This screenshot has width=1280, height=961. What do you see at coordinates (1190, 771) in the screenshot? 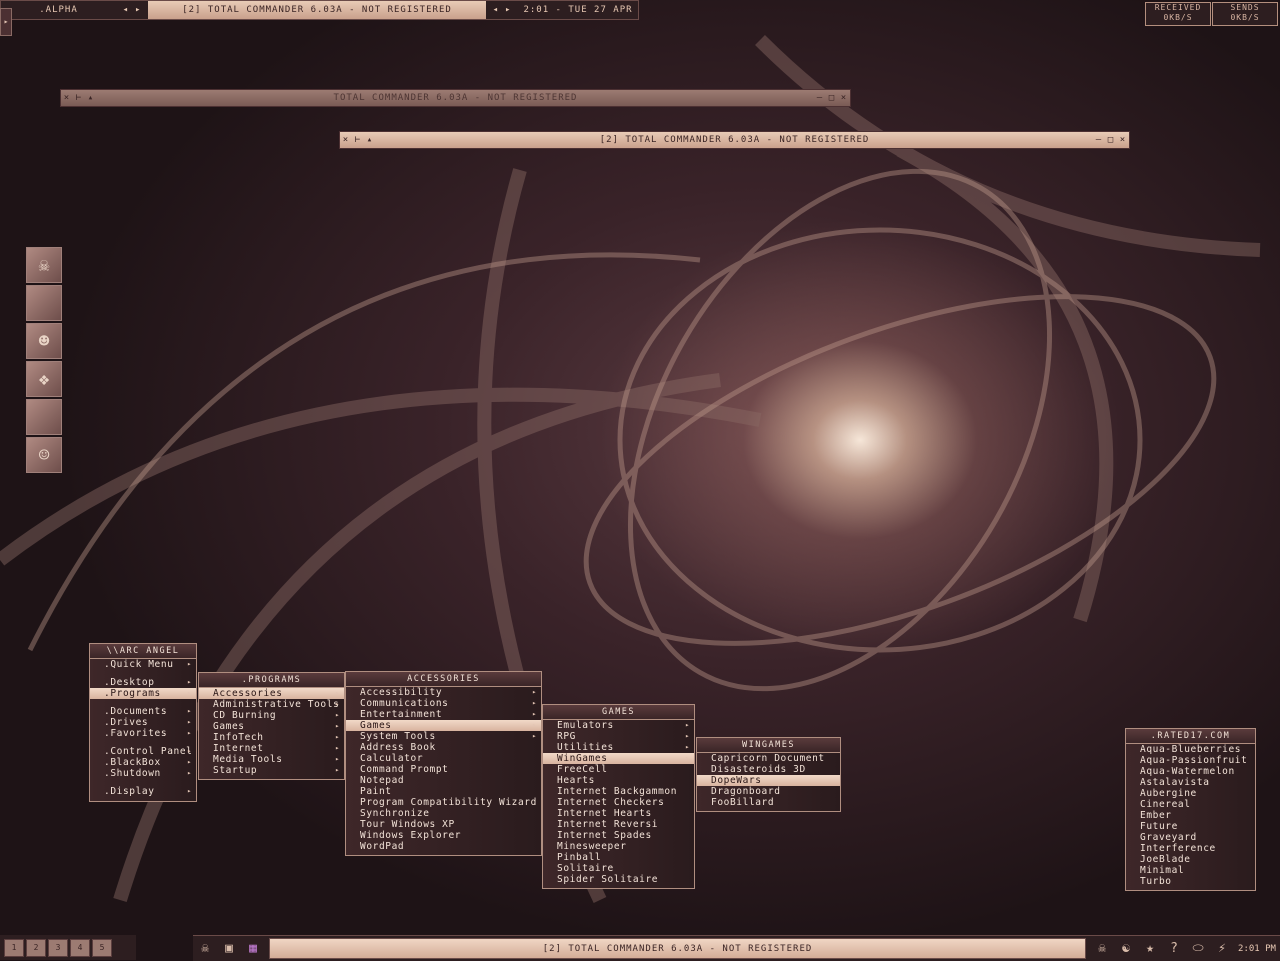
I see `style-item-aqua-watermelon: Aqua-Watermelon` at bounding box center [1190, 771].